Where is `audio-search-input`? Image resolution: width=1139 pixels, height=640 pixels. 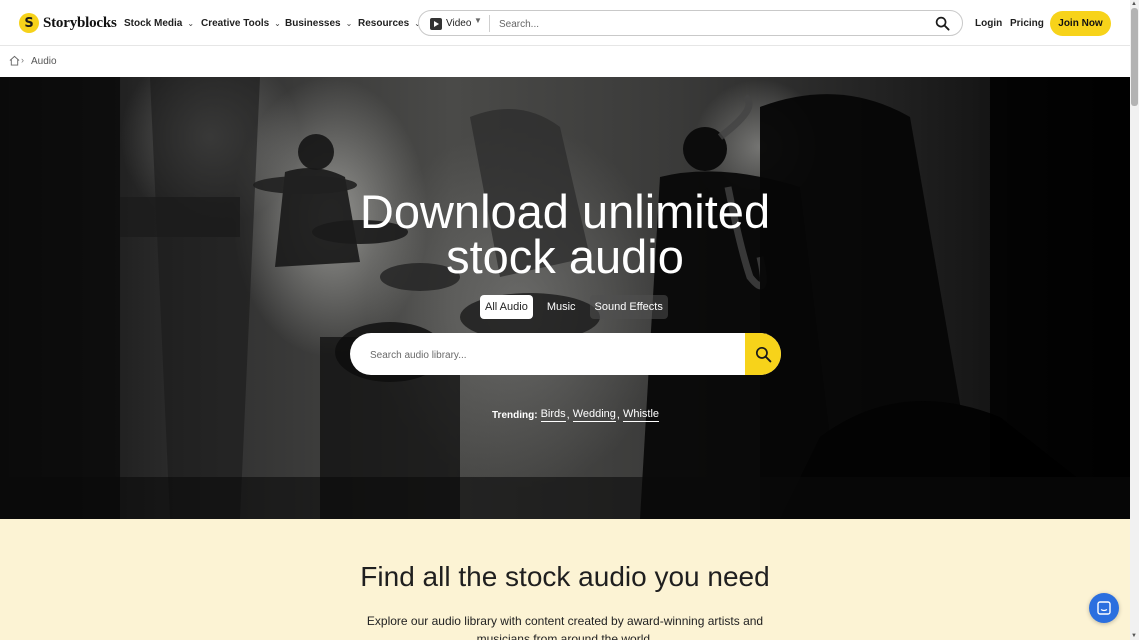
audio-search-input is located at coordinates (550, 355).